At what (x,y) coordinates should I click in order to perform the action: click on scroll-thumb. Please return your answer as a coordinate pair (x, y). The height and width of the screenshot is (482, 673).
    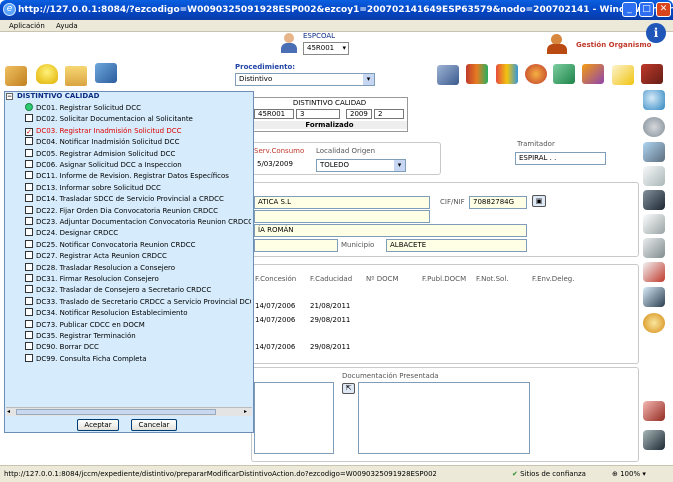
    Looking at the image, I should click on (116, 412).